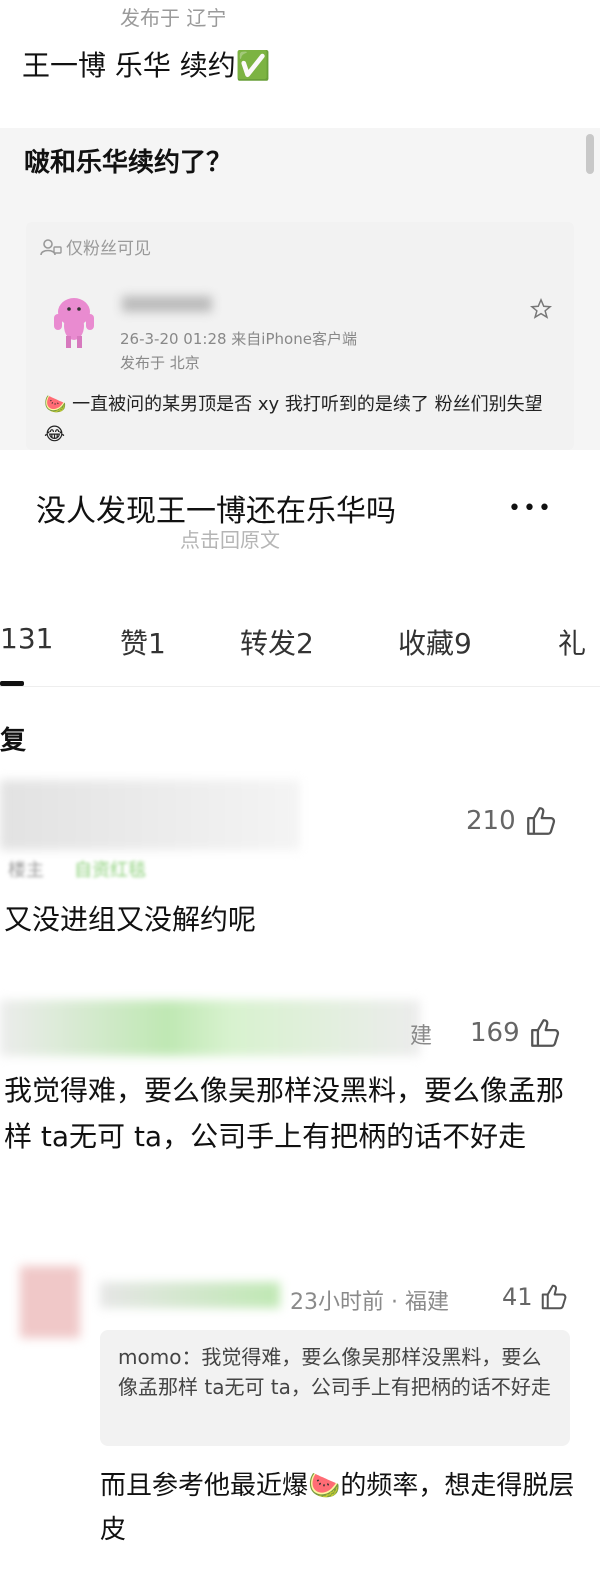  I want to click on quoted-question: 啵和乐华续约了？, so click(128, 163).